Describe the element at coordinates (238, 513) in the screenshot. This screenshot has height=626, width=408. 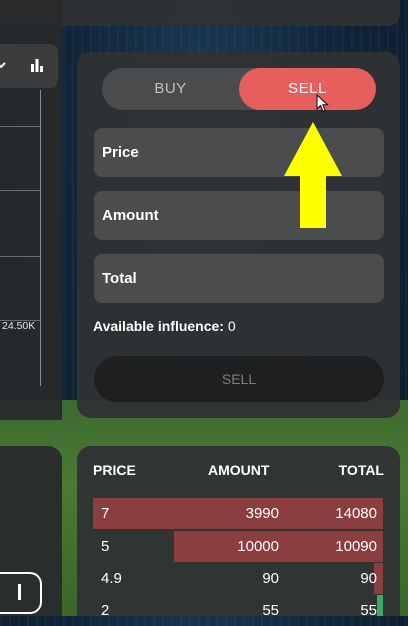
I see `order-row: 7 3990 14080` at that location.